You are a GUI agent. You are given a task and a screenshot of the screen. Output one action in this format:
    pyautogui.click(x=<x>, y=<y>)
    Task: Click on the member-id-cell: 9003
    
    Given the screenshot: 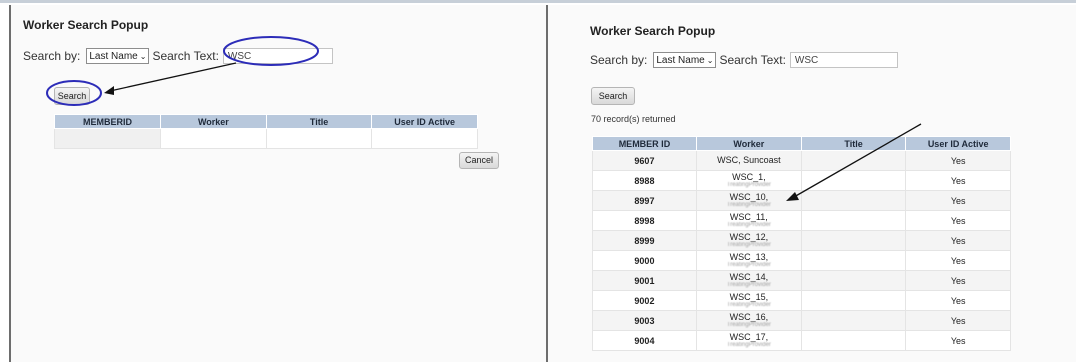 What is the action you would take?
    pyautogui.click(x=644, y=320)
    